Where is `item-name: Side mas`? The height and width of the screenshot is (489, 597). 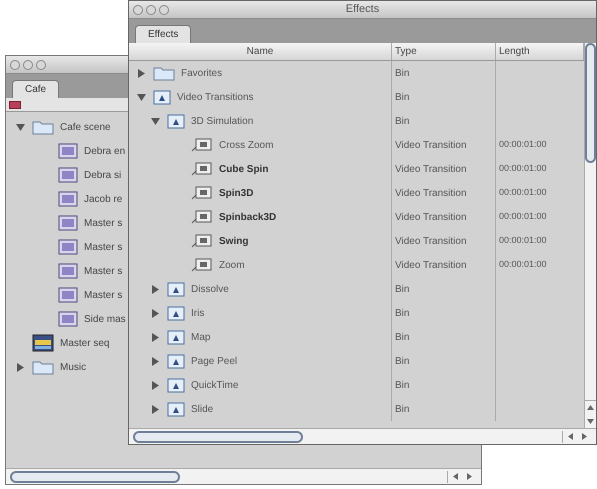 item-name: Side mas is located at coordinates (105, 319).